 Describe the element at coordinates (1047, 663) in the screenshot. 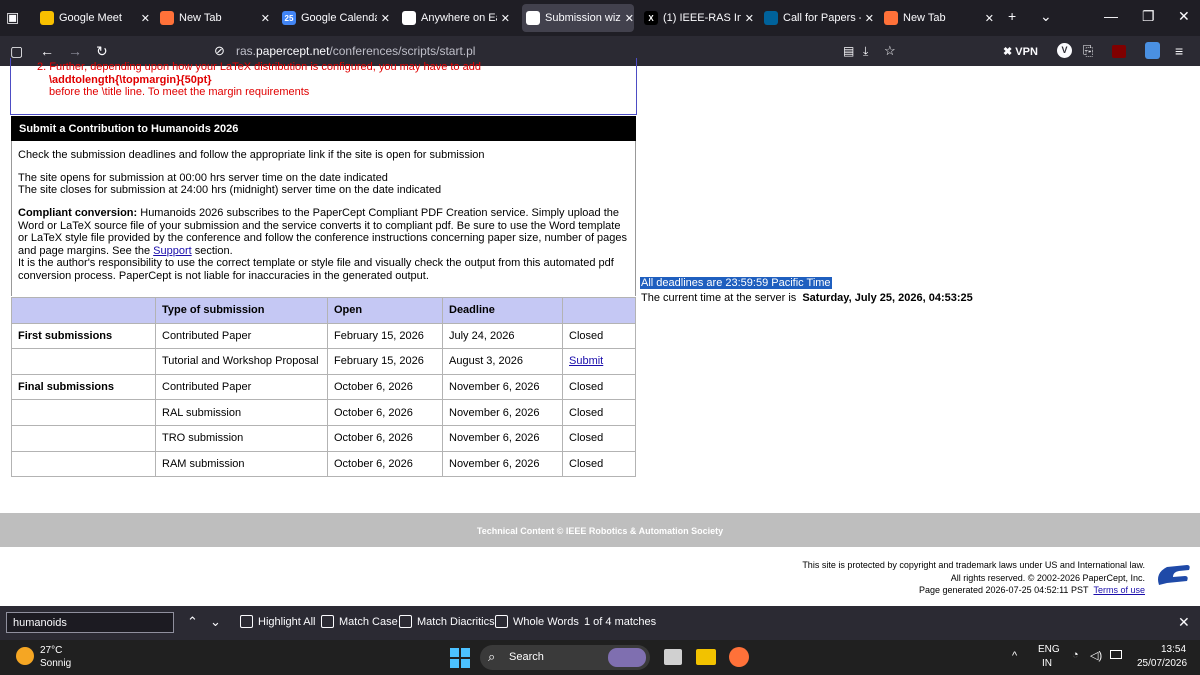

I see `language-secondary: IN` at that location.